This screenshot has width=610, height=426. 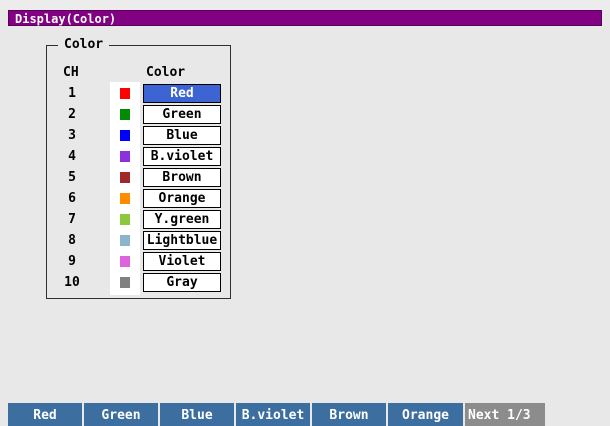 What do you see at coordinates (72, 114) in the screenshot?
I see `channel-number: 2` at bounding box center [72, 114].